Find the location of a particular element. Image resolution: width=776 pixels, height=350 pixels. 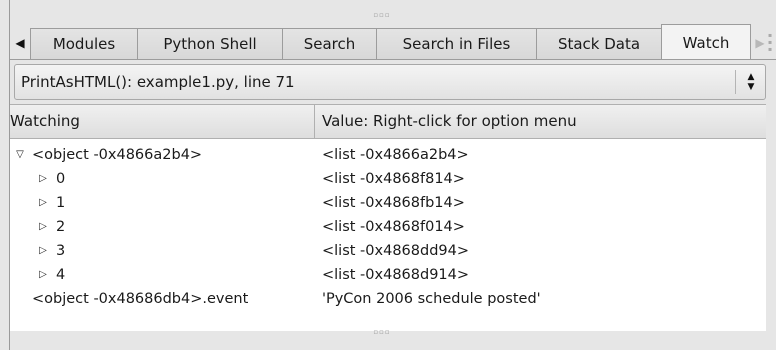

tab-label: Modules is located at coordinates (84, 44).